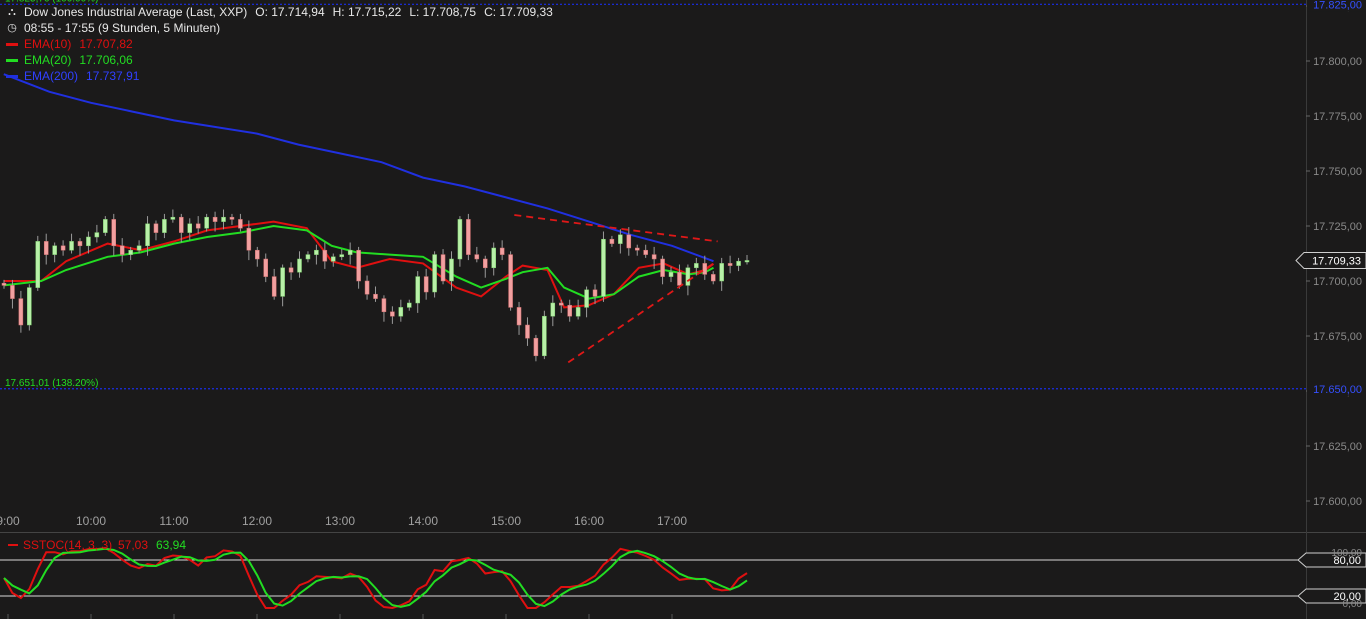  I want to click on fib-label-1: 17.651,01 (138.20%), so click(51, 383).